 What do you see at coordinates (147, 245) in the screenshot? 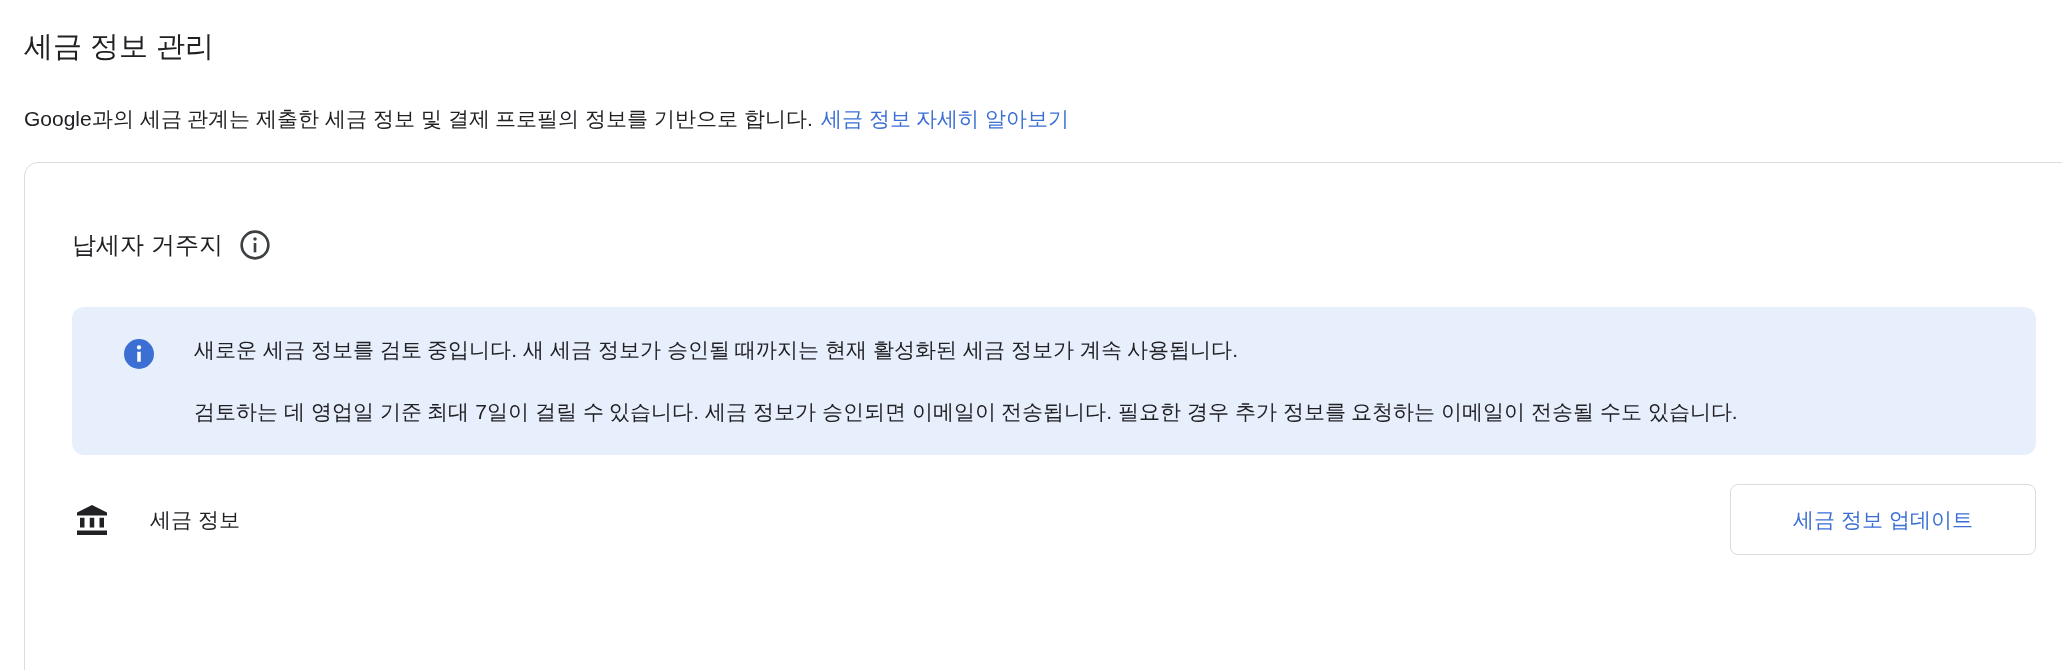
I see `section-heading: 납세자 거주지` at bounding box center [147, 245].